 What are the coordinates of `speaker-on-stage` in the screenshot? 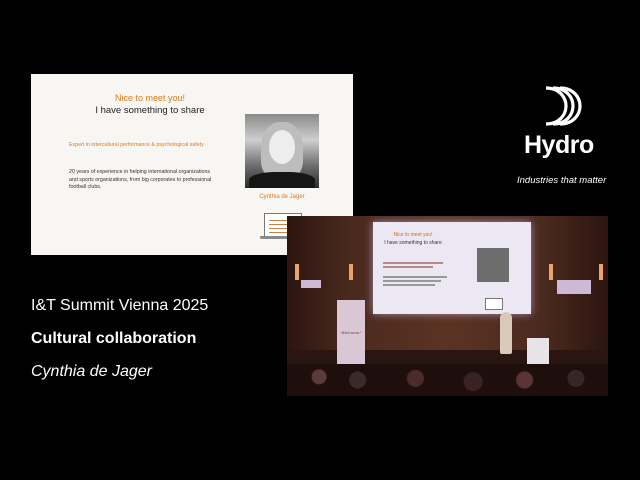 It's located at (506, 333).